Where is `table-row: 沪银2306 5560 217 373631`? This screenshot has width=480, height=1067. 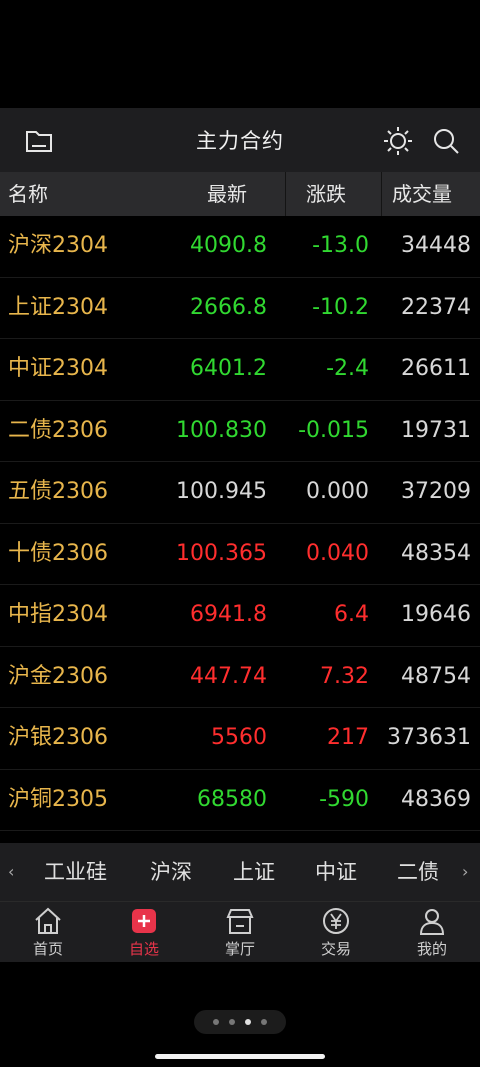 table-row: 沪银2306 5560 217 373631 is located at coordinates (240, 739).